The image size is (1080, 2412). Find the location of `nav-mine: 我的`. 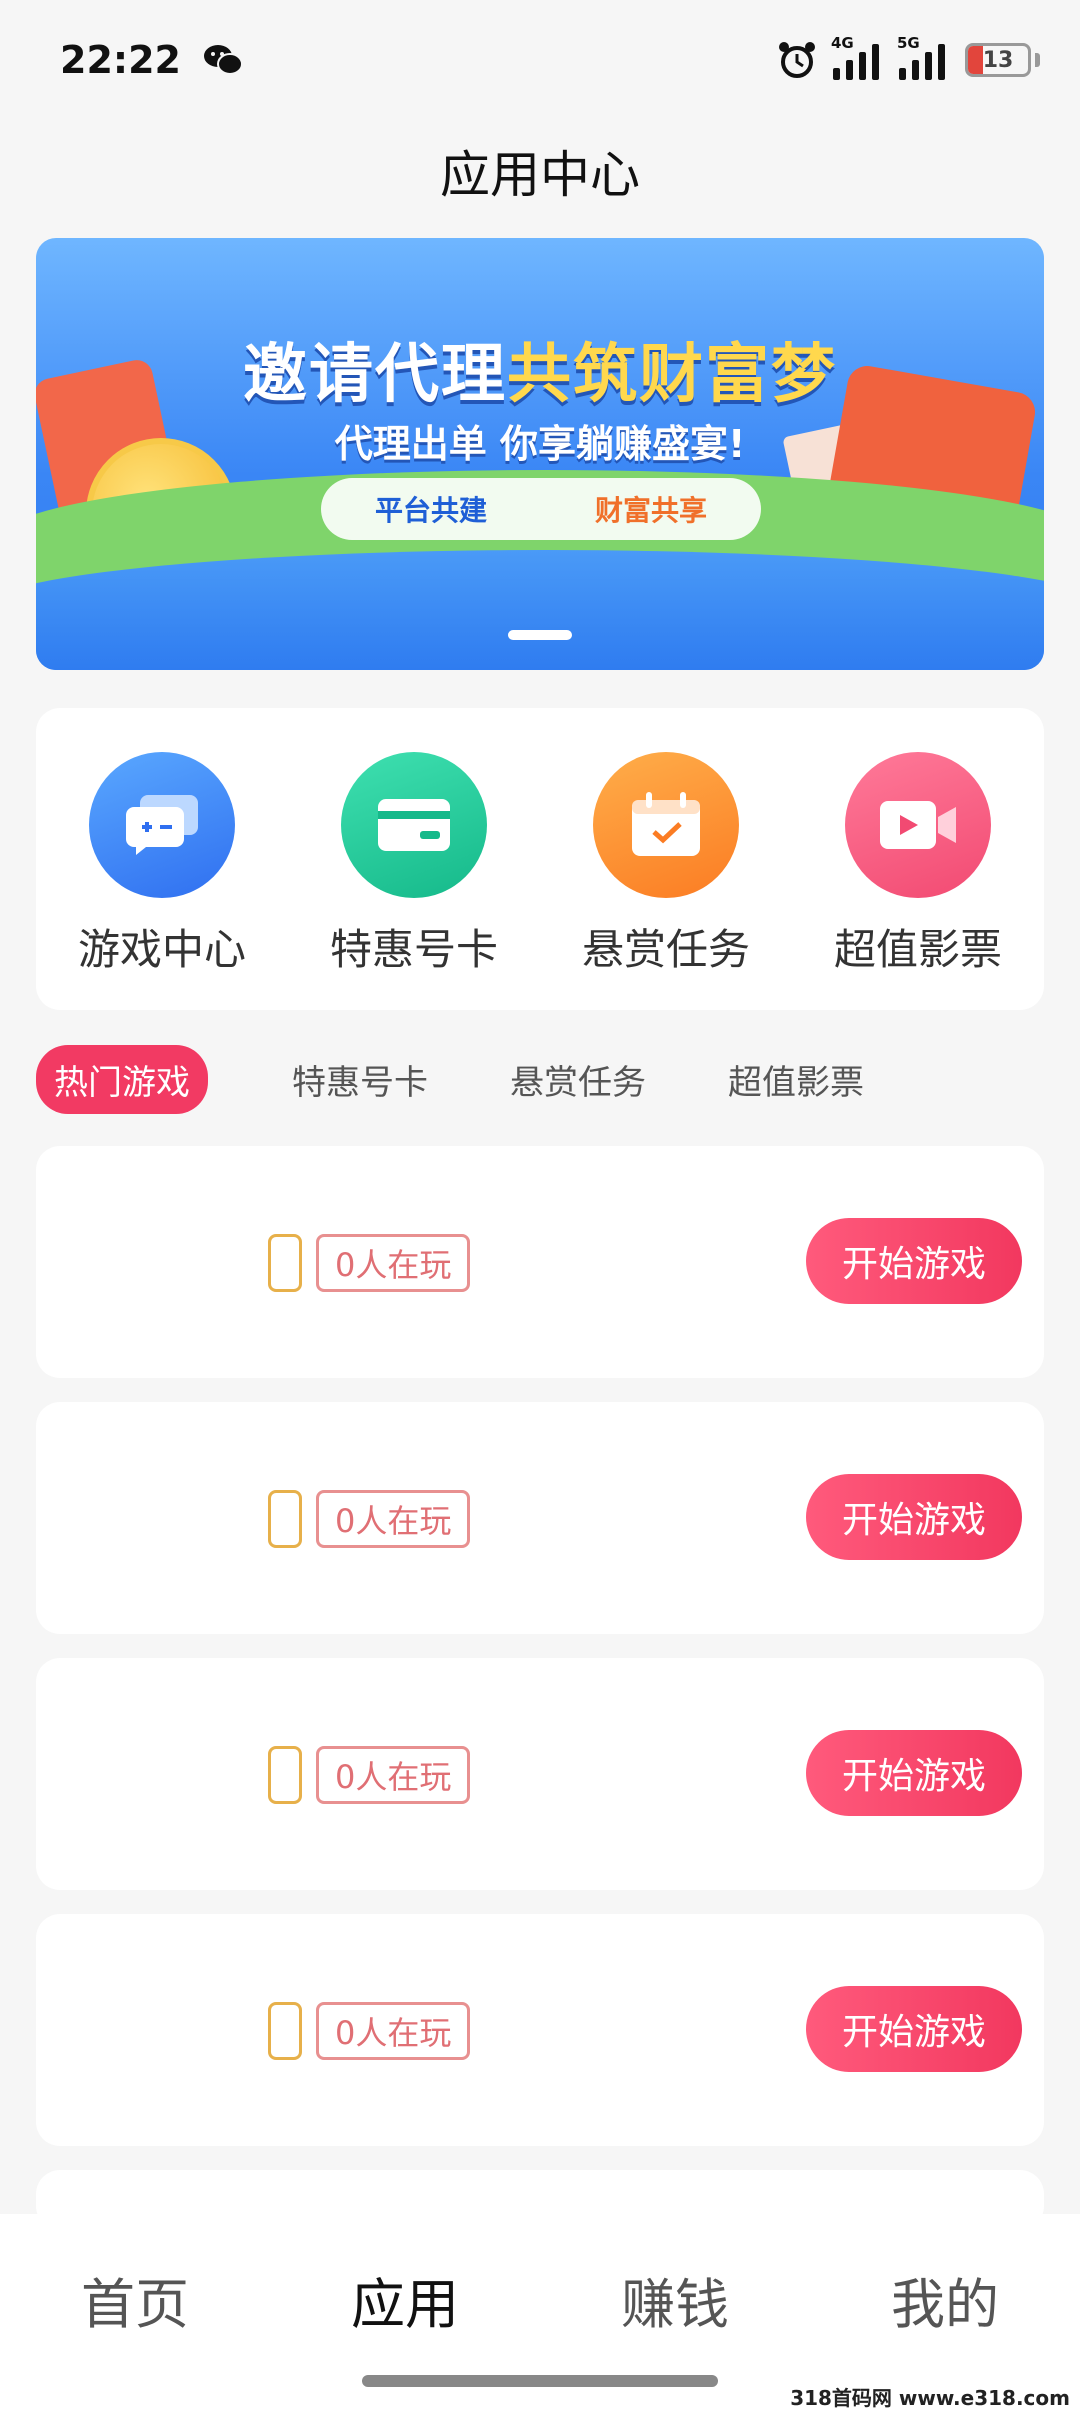

nav-mine: 我的 is located at coordinates (945, 2299).